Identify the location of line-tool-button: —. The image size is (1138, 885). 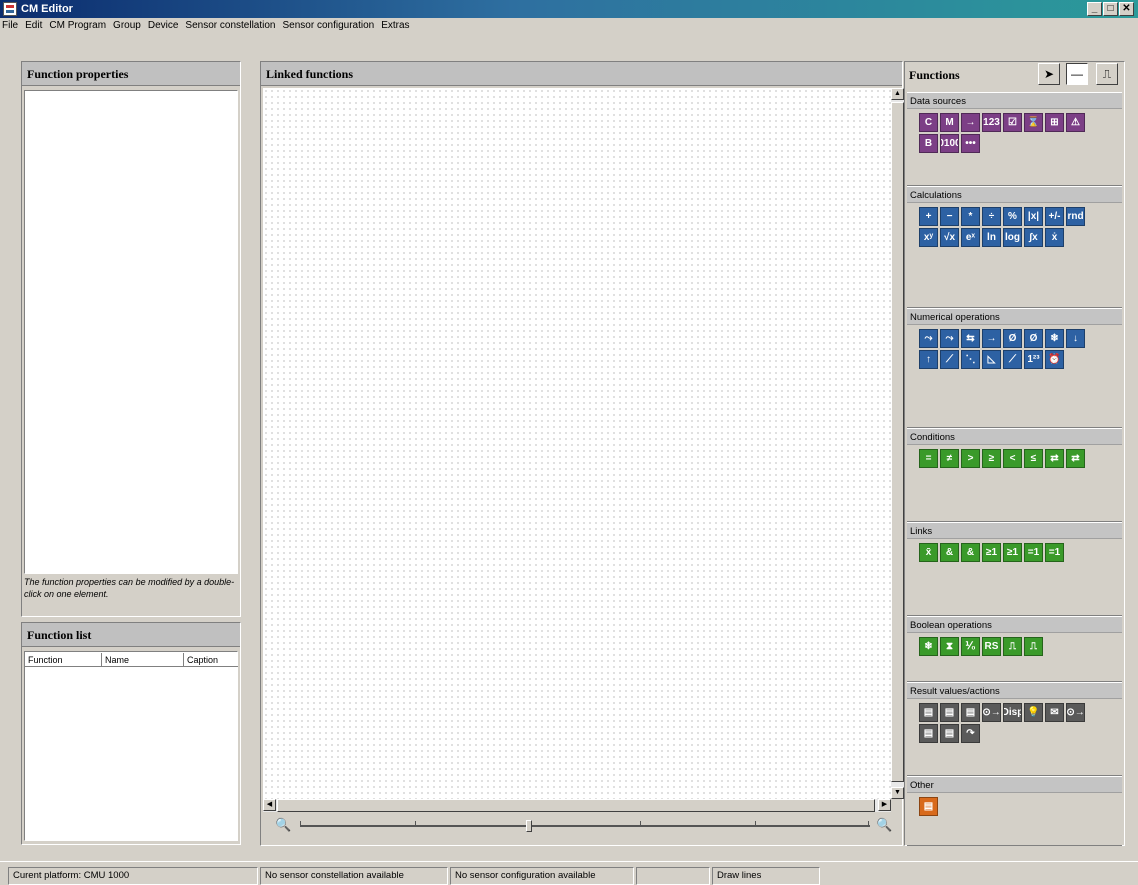
(1077, 74).